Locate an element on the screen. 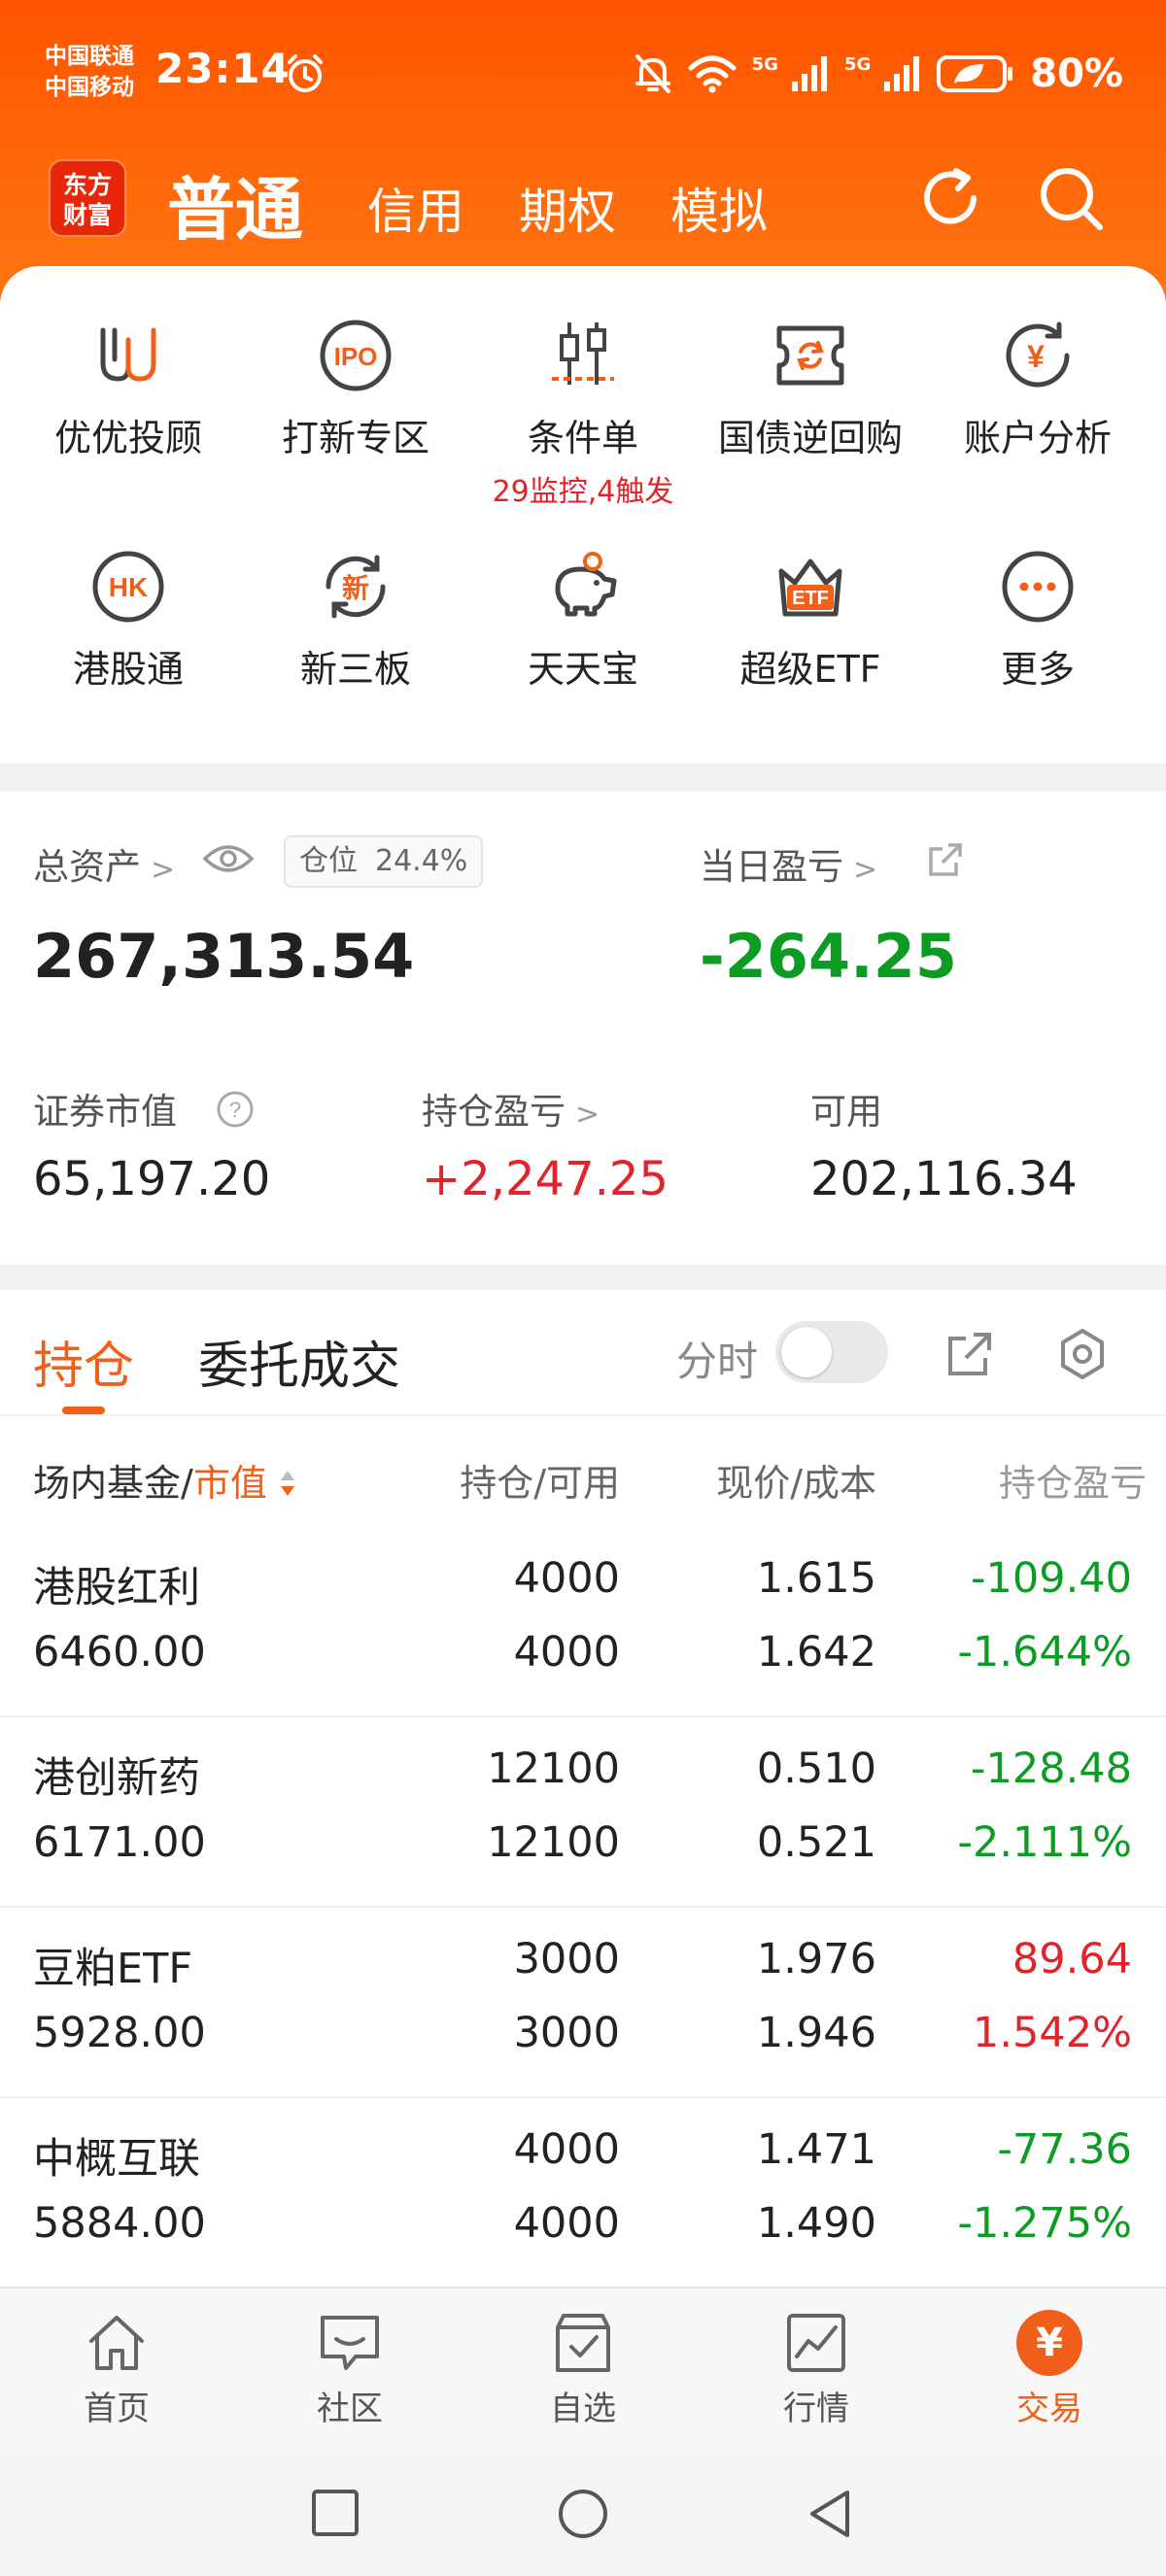 Image resolution: width=1166 pixels, height=2576 pixels. share-icon is located at coordinates (969, 1354).